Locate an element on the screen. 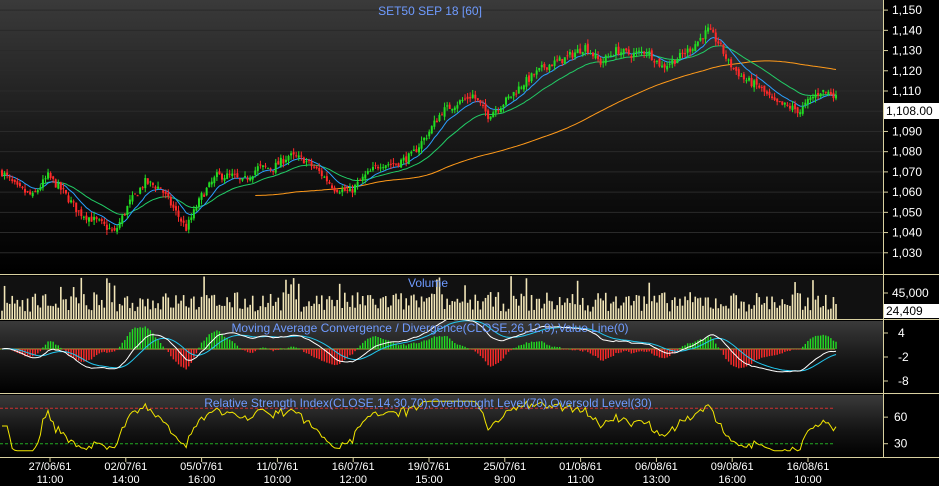 The width and height of the screenshot is (939, 486). time-tick-time: 11:00 is located at coordinates (580, 480).